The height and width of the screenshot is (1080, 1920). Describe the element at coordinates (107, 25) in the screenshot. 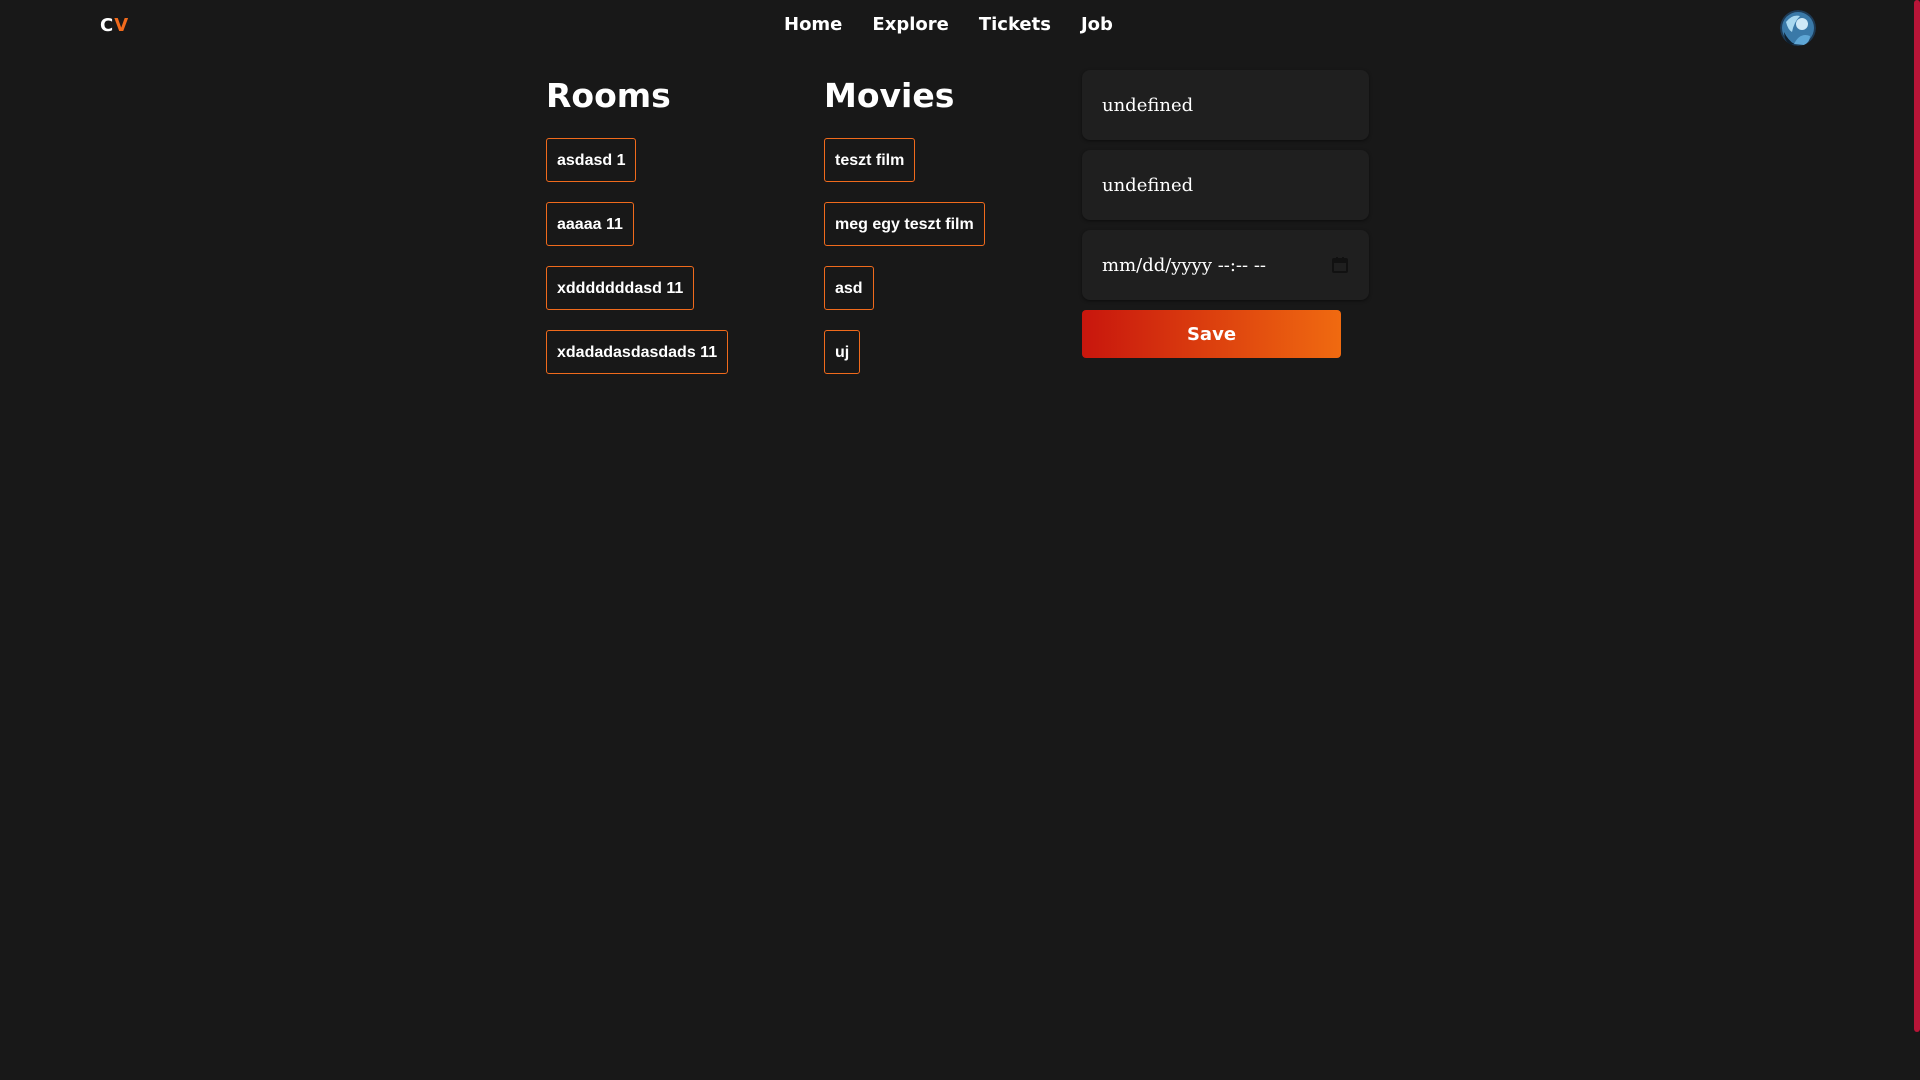

I see `logo-c: C` at that location.